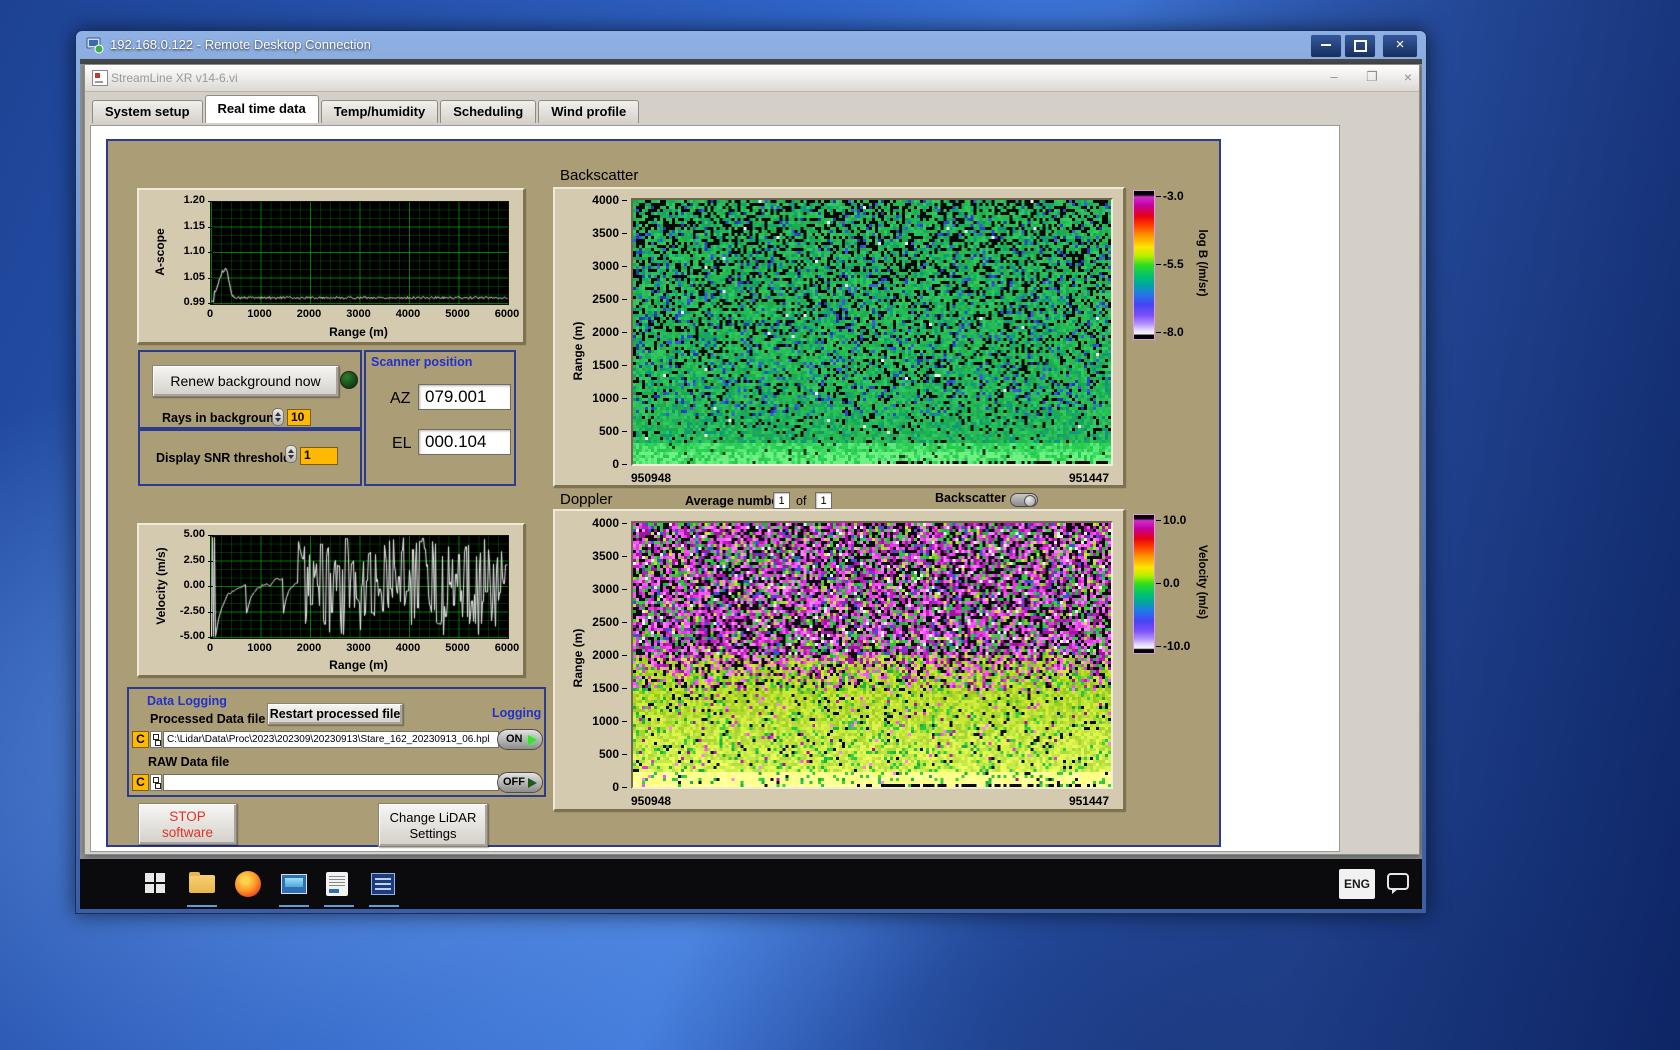  What do you see at coordinates (1088, 801) in the screenshot?
I see `doppler-x-end-label: 951447` at bounding box center [1088, 801].